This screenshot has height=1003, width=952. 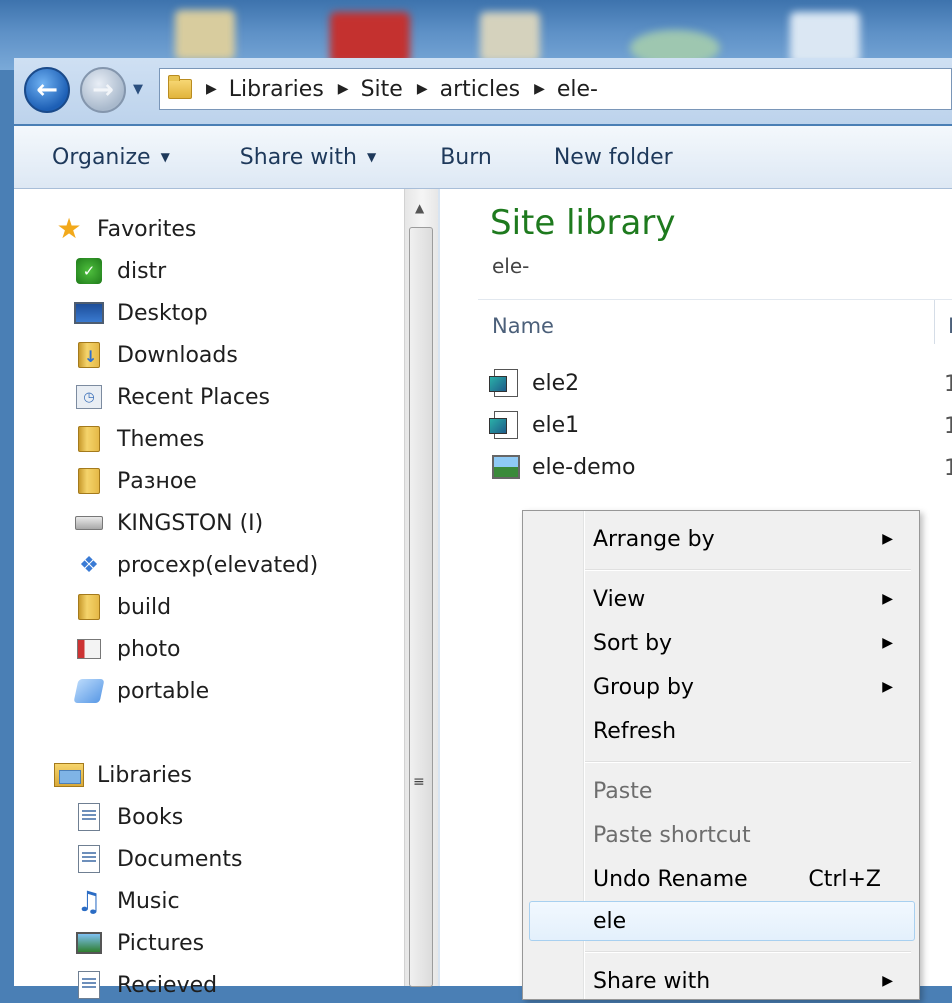 What do you see at coordinates (142, 271) in the screenshot?
I see `nav-label: distr` at bounding box center [142, 271].